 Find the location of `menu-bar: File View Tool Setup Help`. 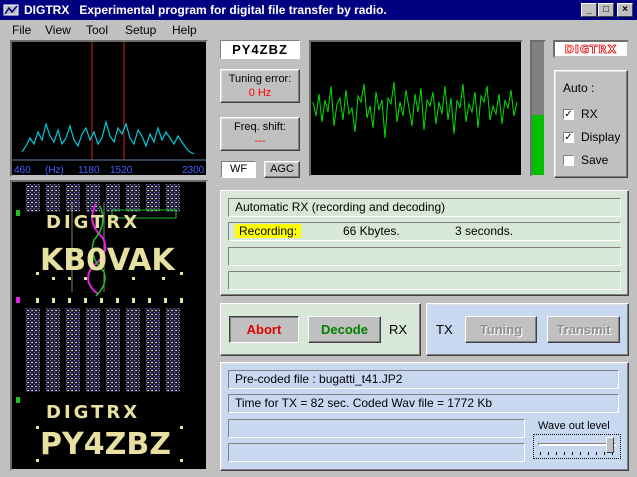

menu-bar: File View Tool Setup Help is located at coordinates (318, 29).